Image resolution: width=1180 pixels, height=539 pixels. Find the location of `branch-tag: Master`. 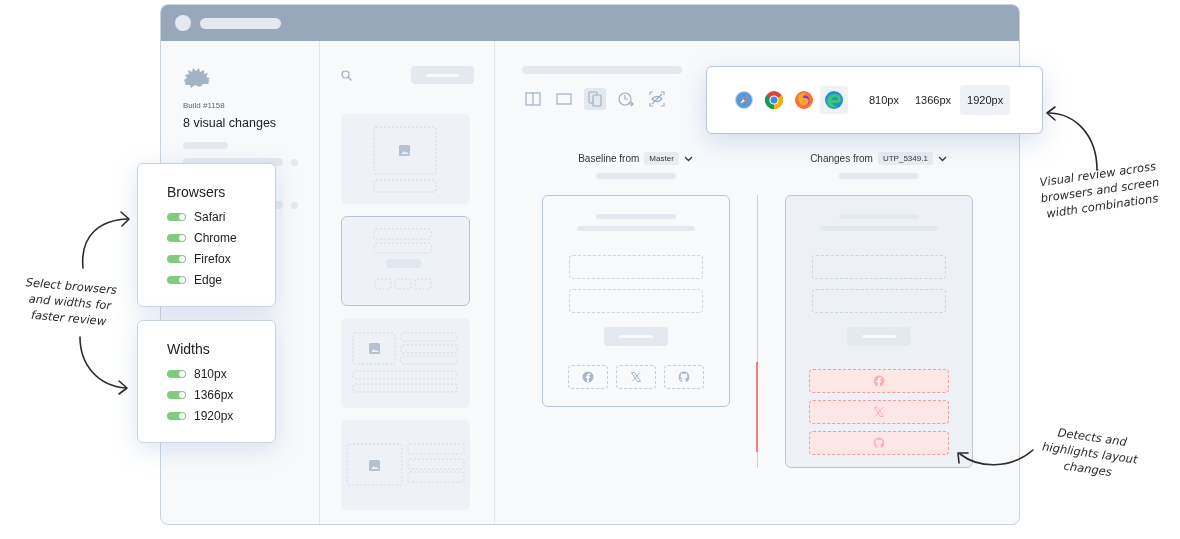

branch-tag: Master is located at coordinates (661, 158).